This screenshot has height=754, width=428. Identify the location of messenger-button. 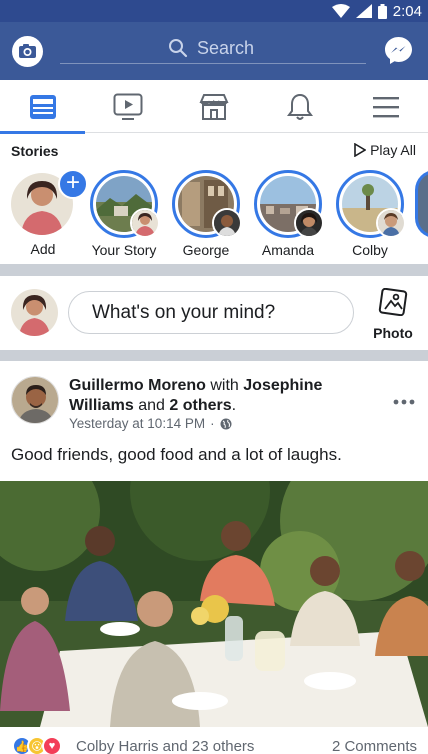
(398, 50).